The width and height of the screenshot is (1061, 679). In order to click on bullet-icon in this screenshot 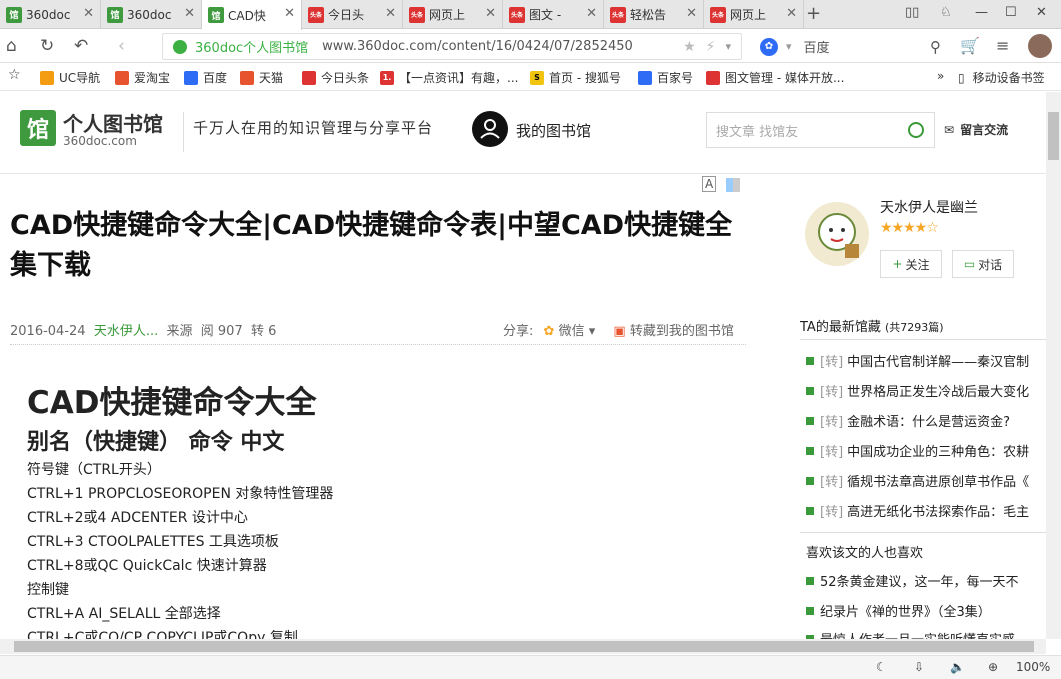, I will do `click(810, 480)`.